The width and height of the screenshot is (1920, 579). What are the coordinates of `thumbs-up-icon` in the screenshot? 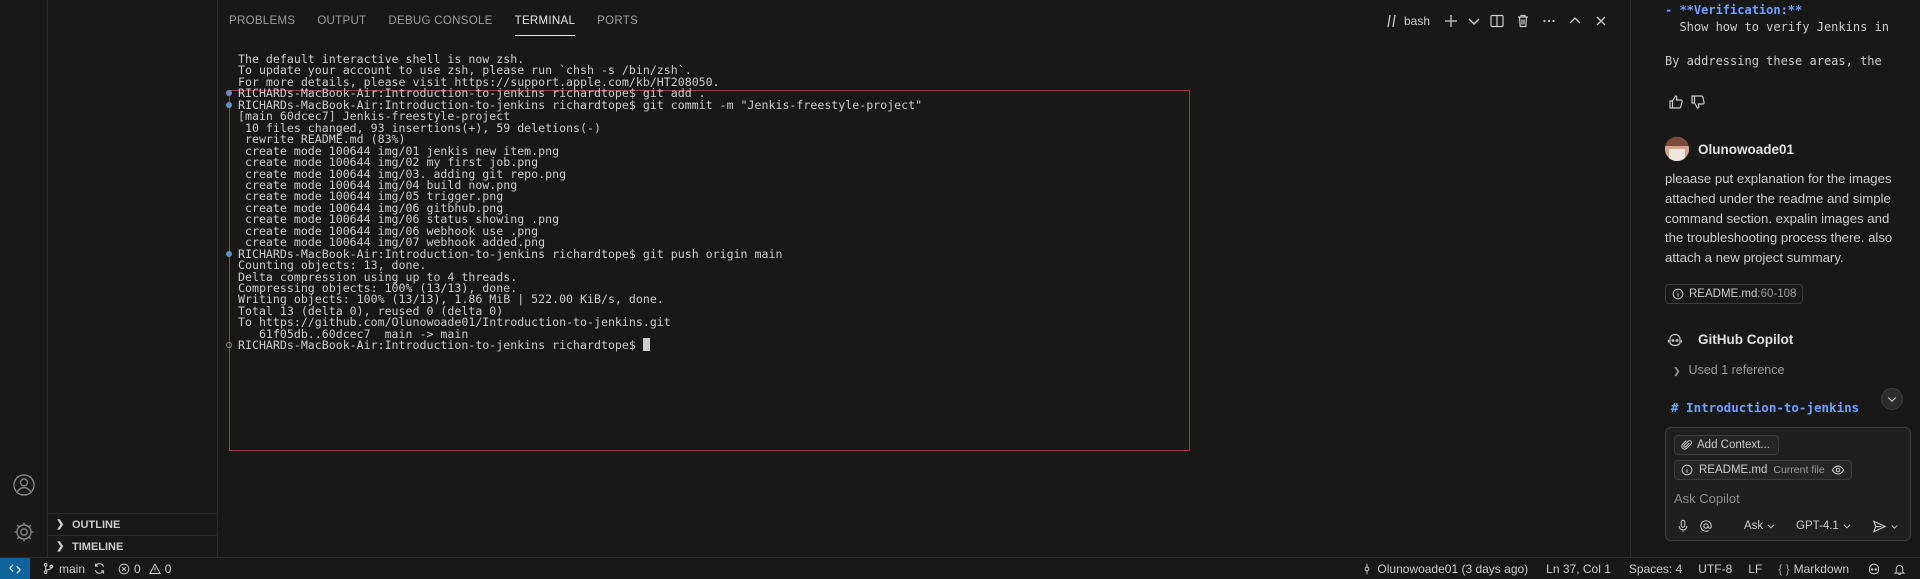 It's located at (1676, 102).